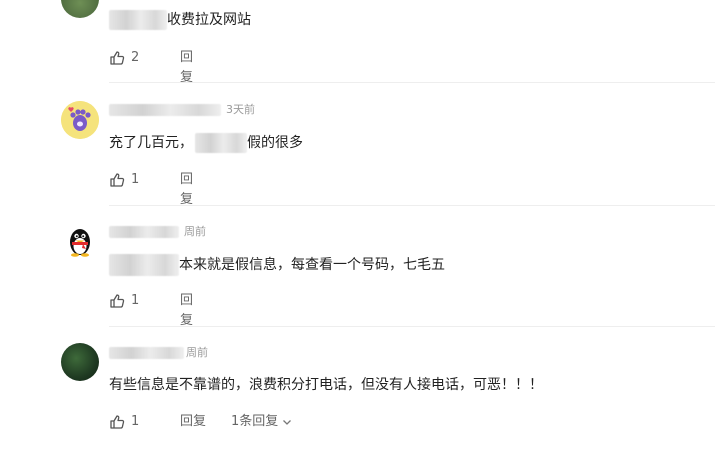  I want to click on view-replies-button: 1条回复, so click(261, 422).